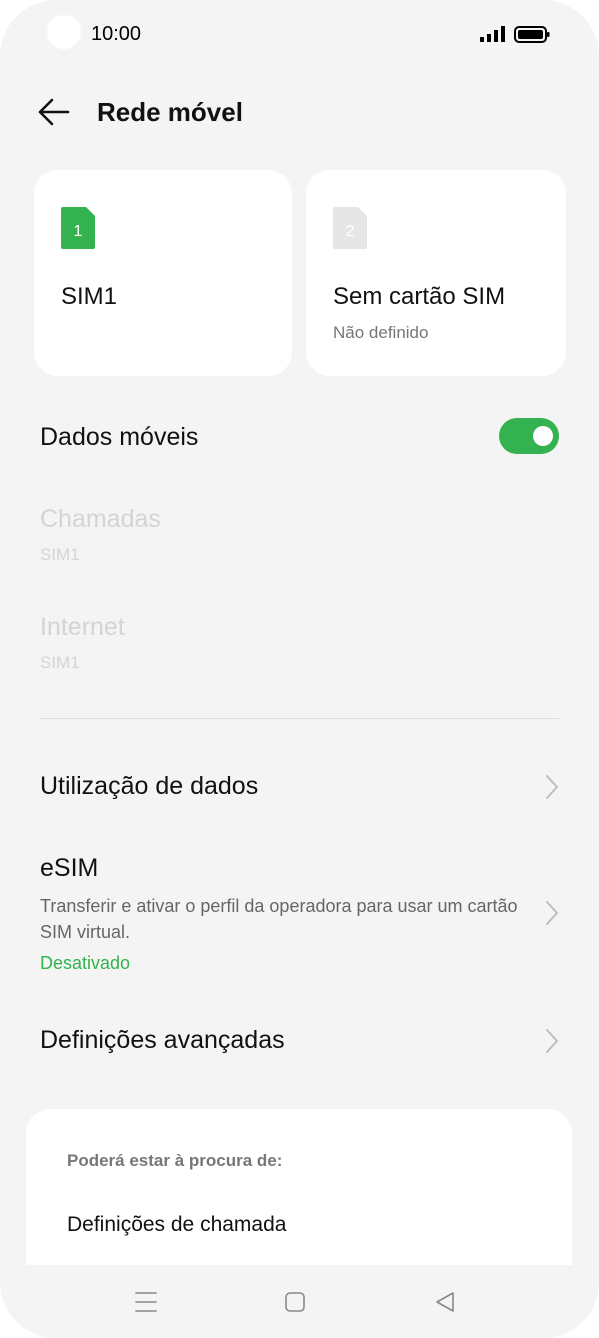  I want to click on sim-card-icon: 1, so click(78, 228).